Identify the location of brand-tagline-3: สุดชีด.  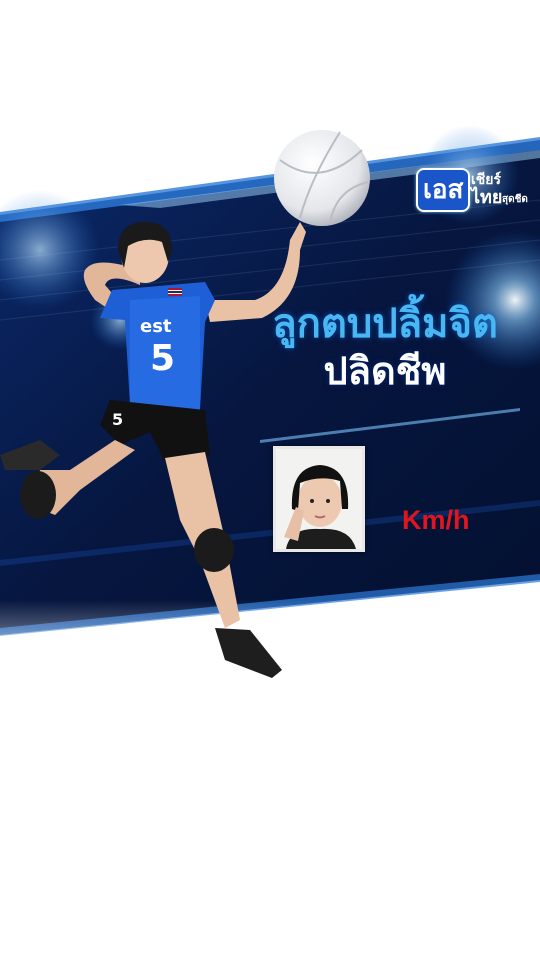
(515, 199).